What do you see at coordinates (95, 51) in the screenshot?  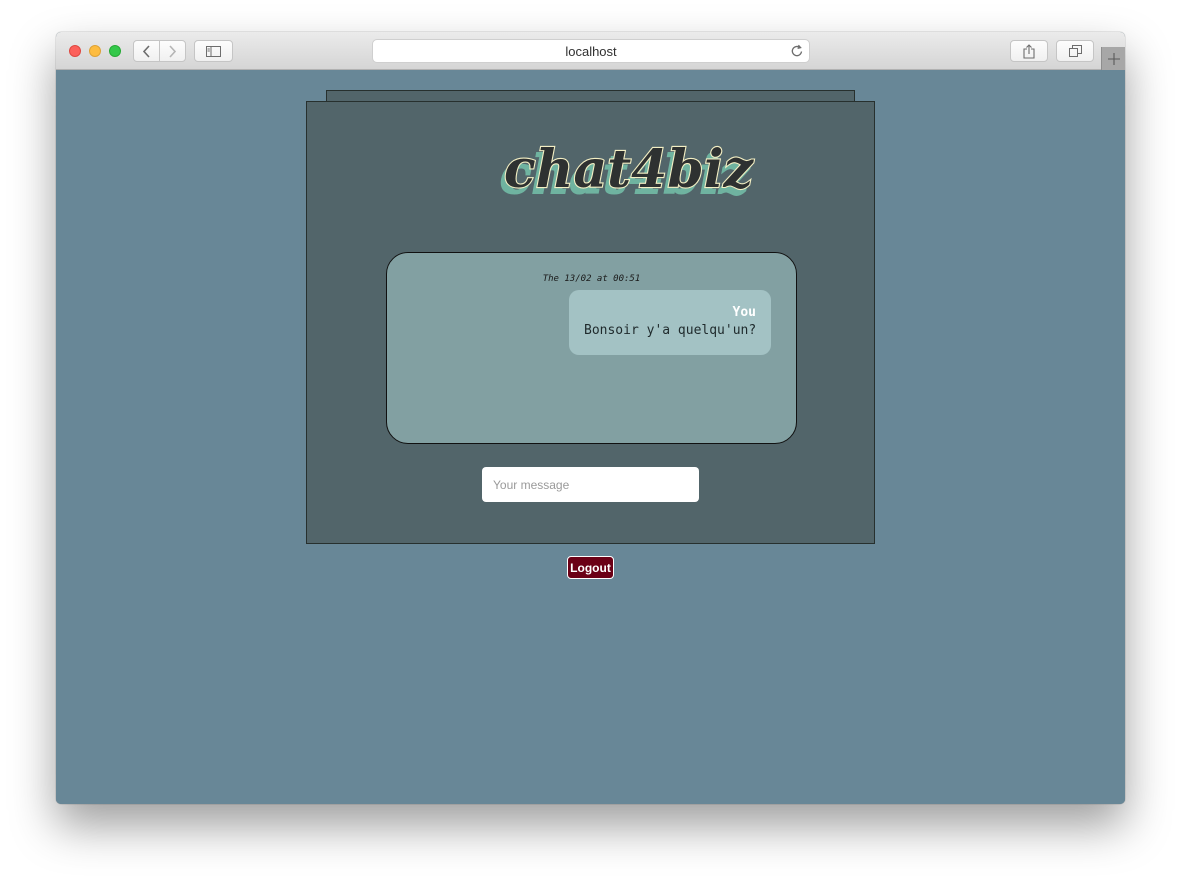 I see `minimize-window-button` at bounding box center [95, 51].